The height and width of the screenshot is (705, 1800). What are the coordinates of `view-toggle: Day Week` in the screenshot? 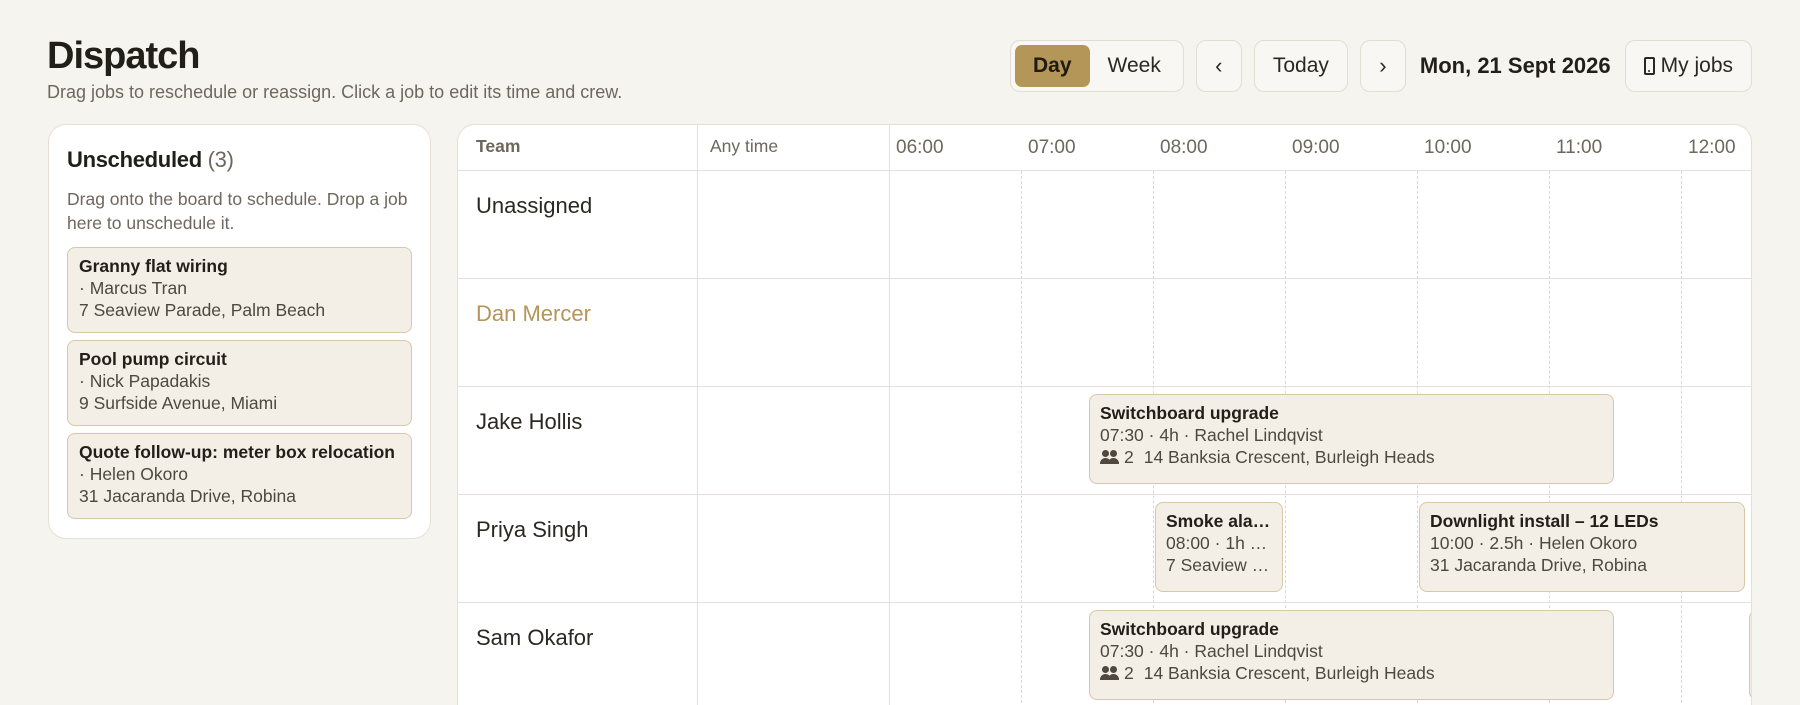 It's located at (1097, 66).